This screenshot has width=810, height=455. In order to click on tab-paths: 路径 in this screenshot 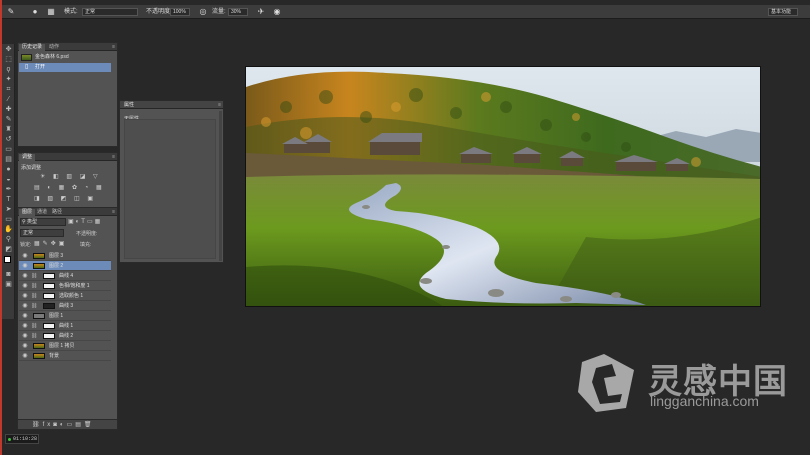, I will do `click(57, 212)`.